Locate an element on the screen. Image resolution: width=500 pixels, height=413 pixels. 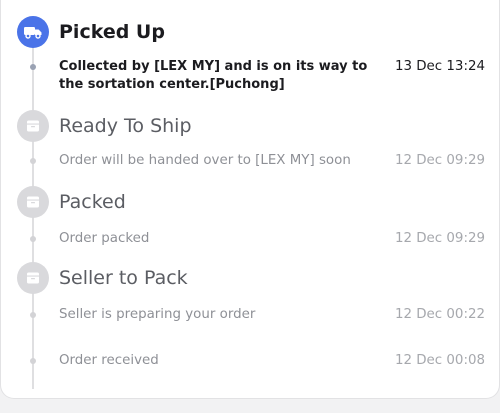
event-time: 13 Dec 13:24 is located at coordinates (439, 66).